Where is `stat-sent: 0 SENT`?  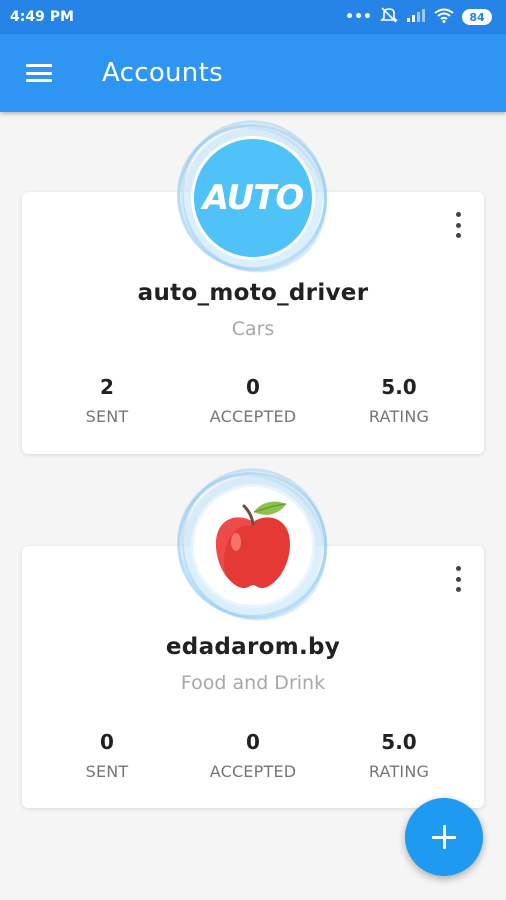 stat-sent: 0 SENT is located at coordinates (107, 755).